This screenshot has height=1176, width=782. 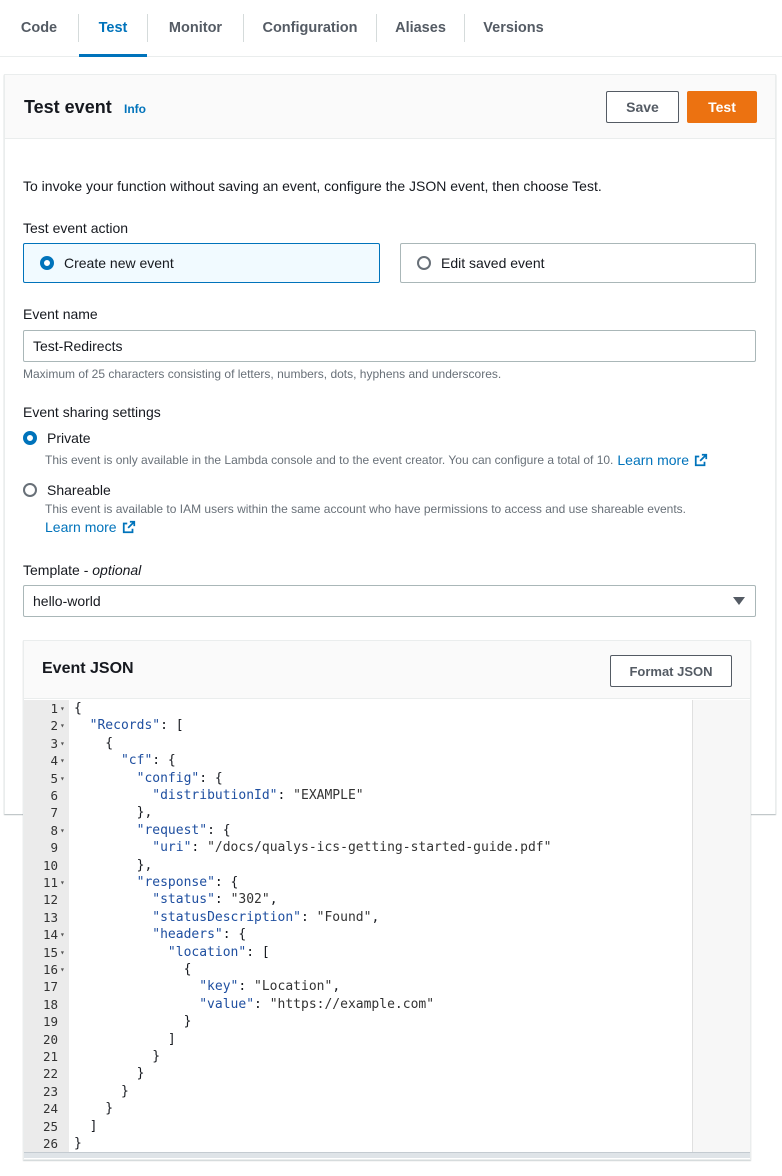 What do you see at coordinates (135, 109) in the screenshot?
I see `info-link: Info` at bounding box center [135, 109].